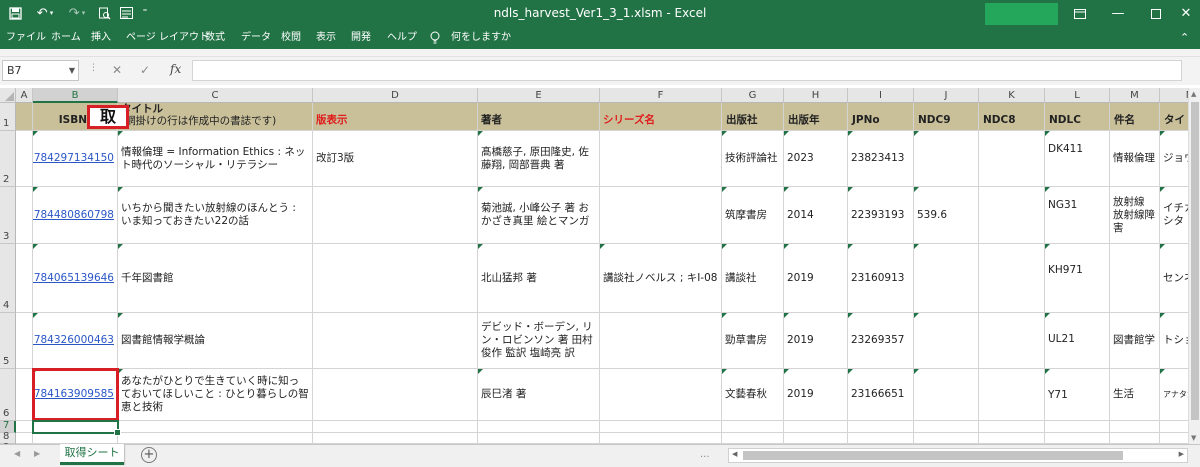 Image resolution: width=1200 pixels, height=467 pixels. What do you see at coordinates (661, 117) in the screenshot?
I see `header-series: シリーズ名` at bounding box center [661, 117].